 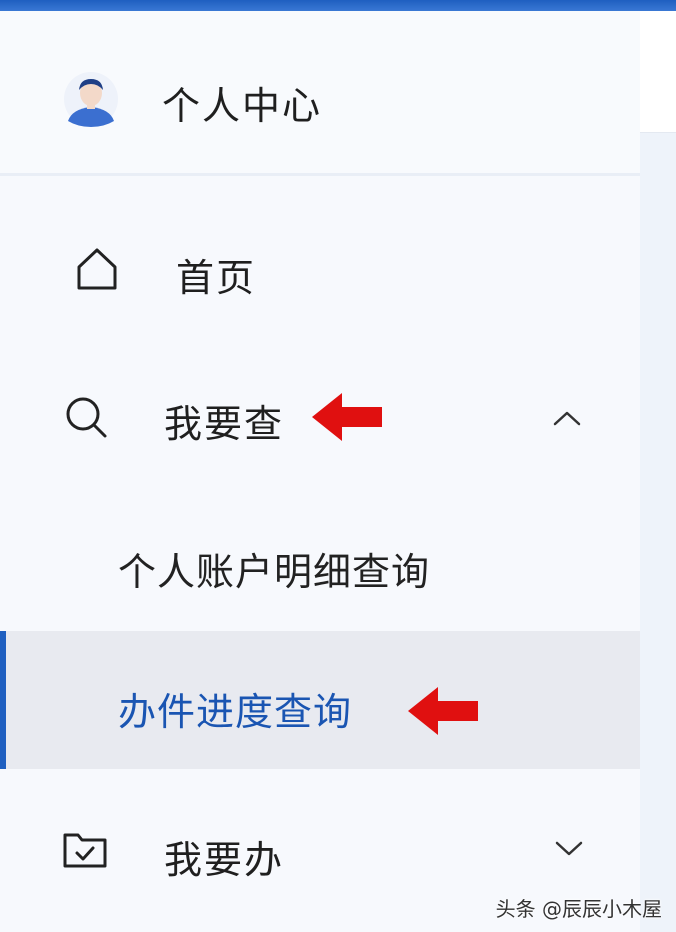 What do you see at coordinates (578, 909) in the screenshot?
I see `watermark-text: 头条 @辰辰小木屋` at bounding box center [578, 909].